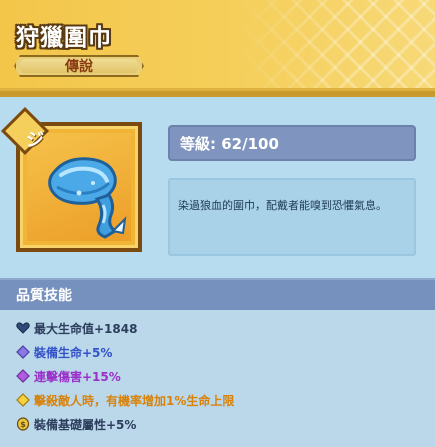 The image size is (435, 447). What do you see at coordinates (86, 328) in the screenshot?
I see `skill-text: 最大生命值+1848` at bounding box center [86, 328].